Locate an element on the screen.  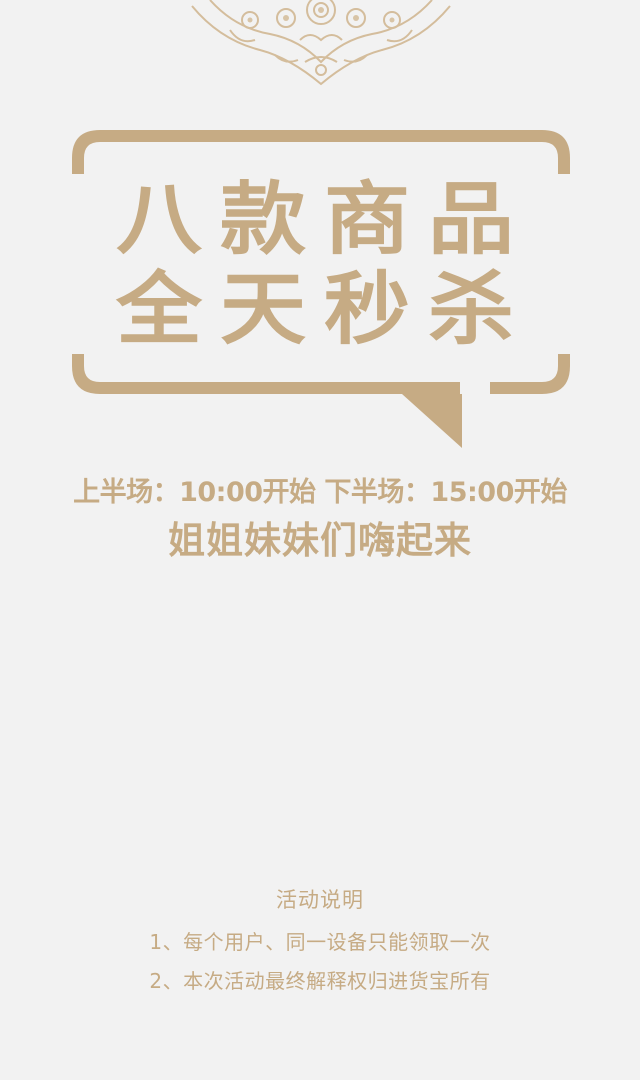
session-schedule: 上半场：10:00开始 下半场：15:00开始 is located at coordinates (320, 492).